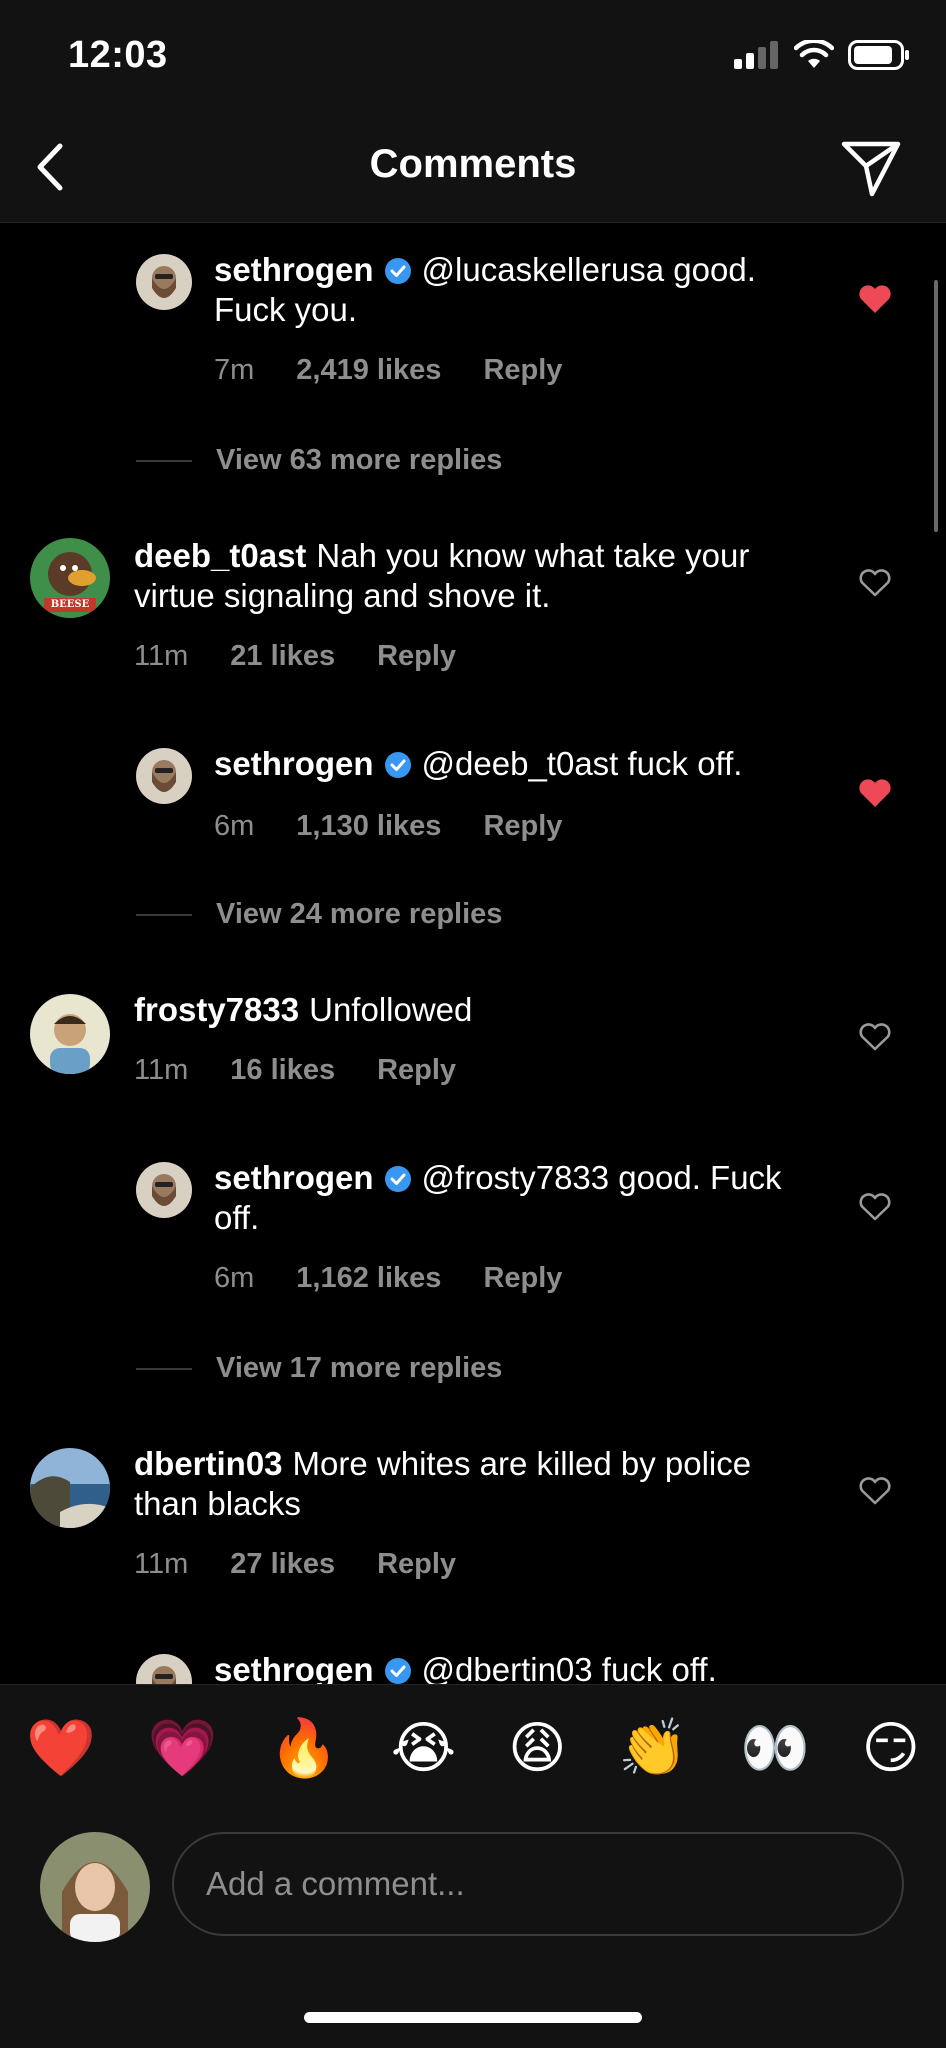 The height and width of the screenshot is (2048, 946). Describe the element at coordinates (775, 1748) in the screenshot. I see `emoji-eyes: 👀` at that location.